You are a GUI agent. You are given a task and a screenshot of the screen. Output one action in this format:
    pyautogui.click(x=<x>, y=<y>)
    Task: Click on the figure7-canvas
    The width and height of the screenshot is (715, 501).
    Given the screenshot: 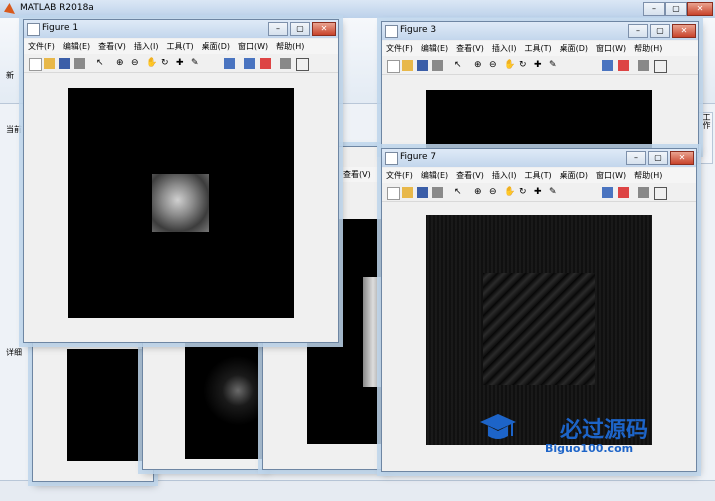 What is the action you would take?
    pyautogui.click(x=539, y=330)
    